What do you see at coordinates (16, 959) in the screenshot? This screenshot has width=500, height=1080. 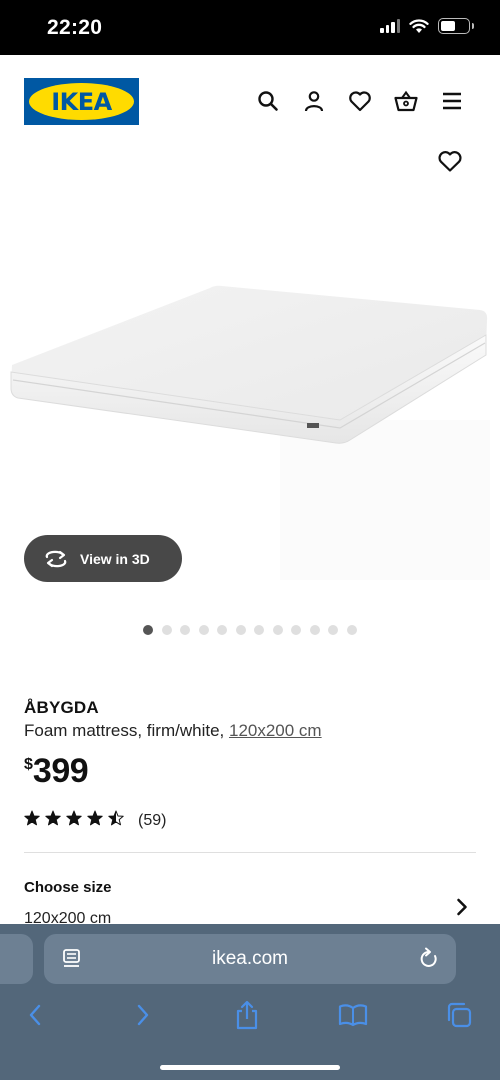 I see `previous-tab` at bounding box center [16, 959].